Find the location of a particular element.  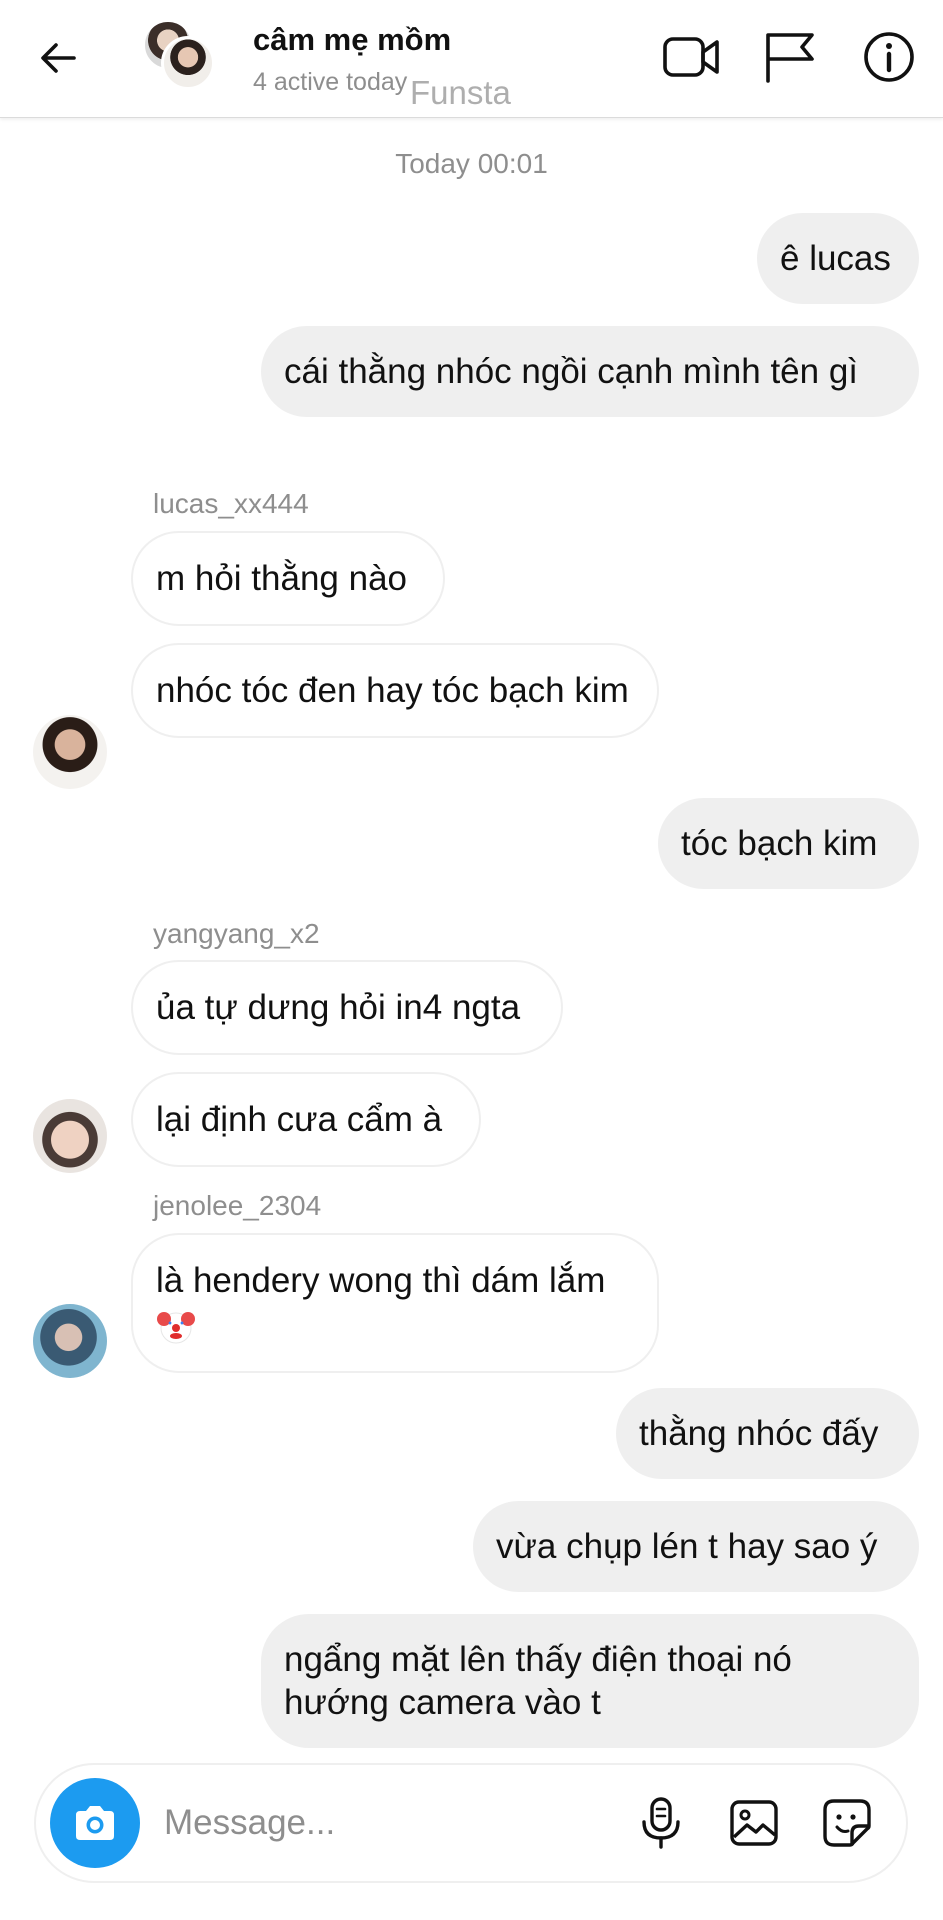

gallery-button is located at coordinates (754, 1823).